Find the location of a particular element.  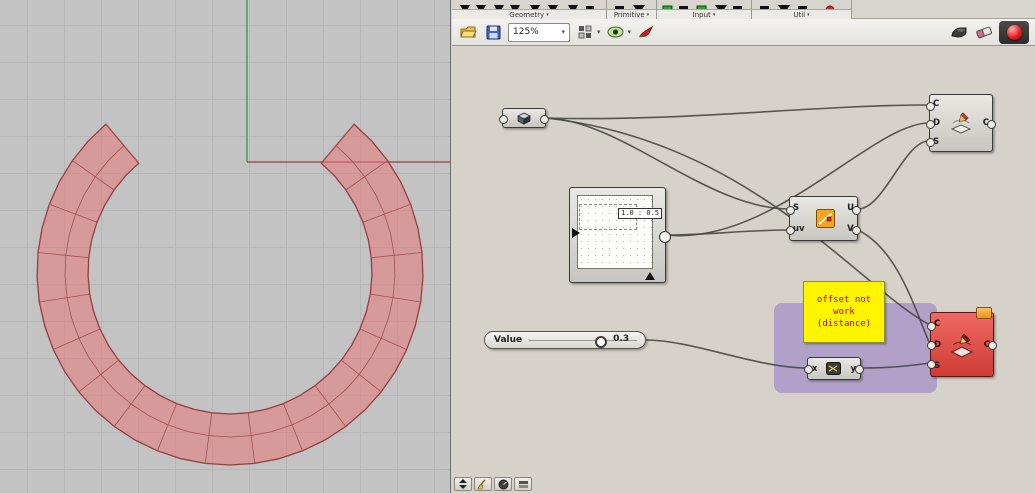

solver-red-ball-button is located at coordinates (1014, 32).